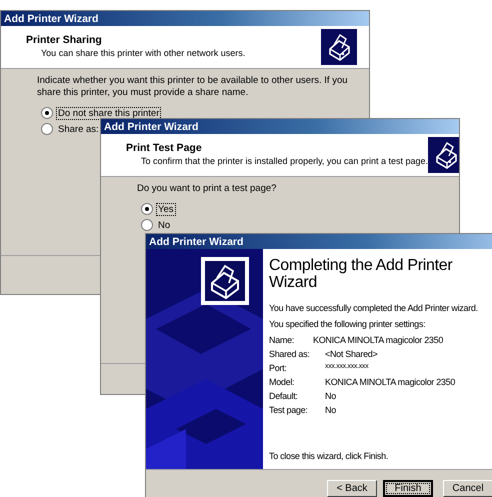 The width and height of the screenshot is (492, 497). I want to click on wizard-button: < Back, so click(352, 488).